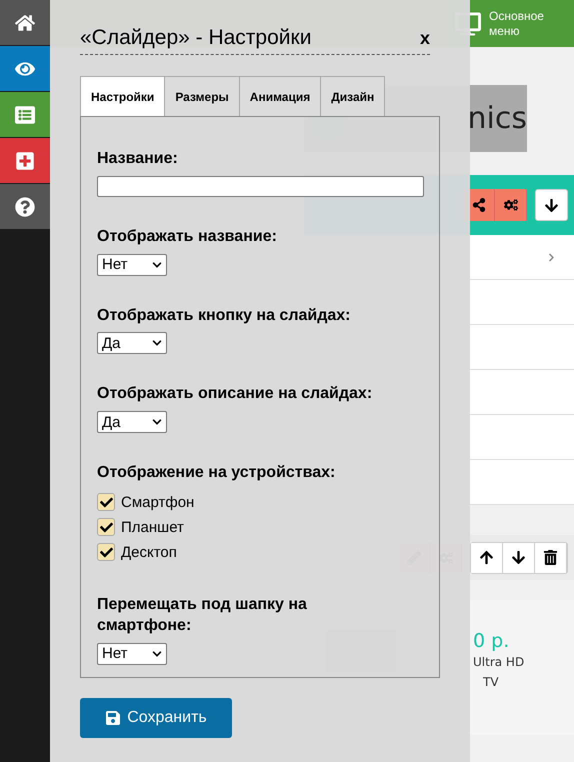  I want to click on share-icon, so click(479, 205).